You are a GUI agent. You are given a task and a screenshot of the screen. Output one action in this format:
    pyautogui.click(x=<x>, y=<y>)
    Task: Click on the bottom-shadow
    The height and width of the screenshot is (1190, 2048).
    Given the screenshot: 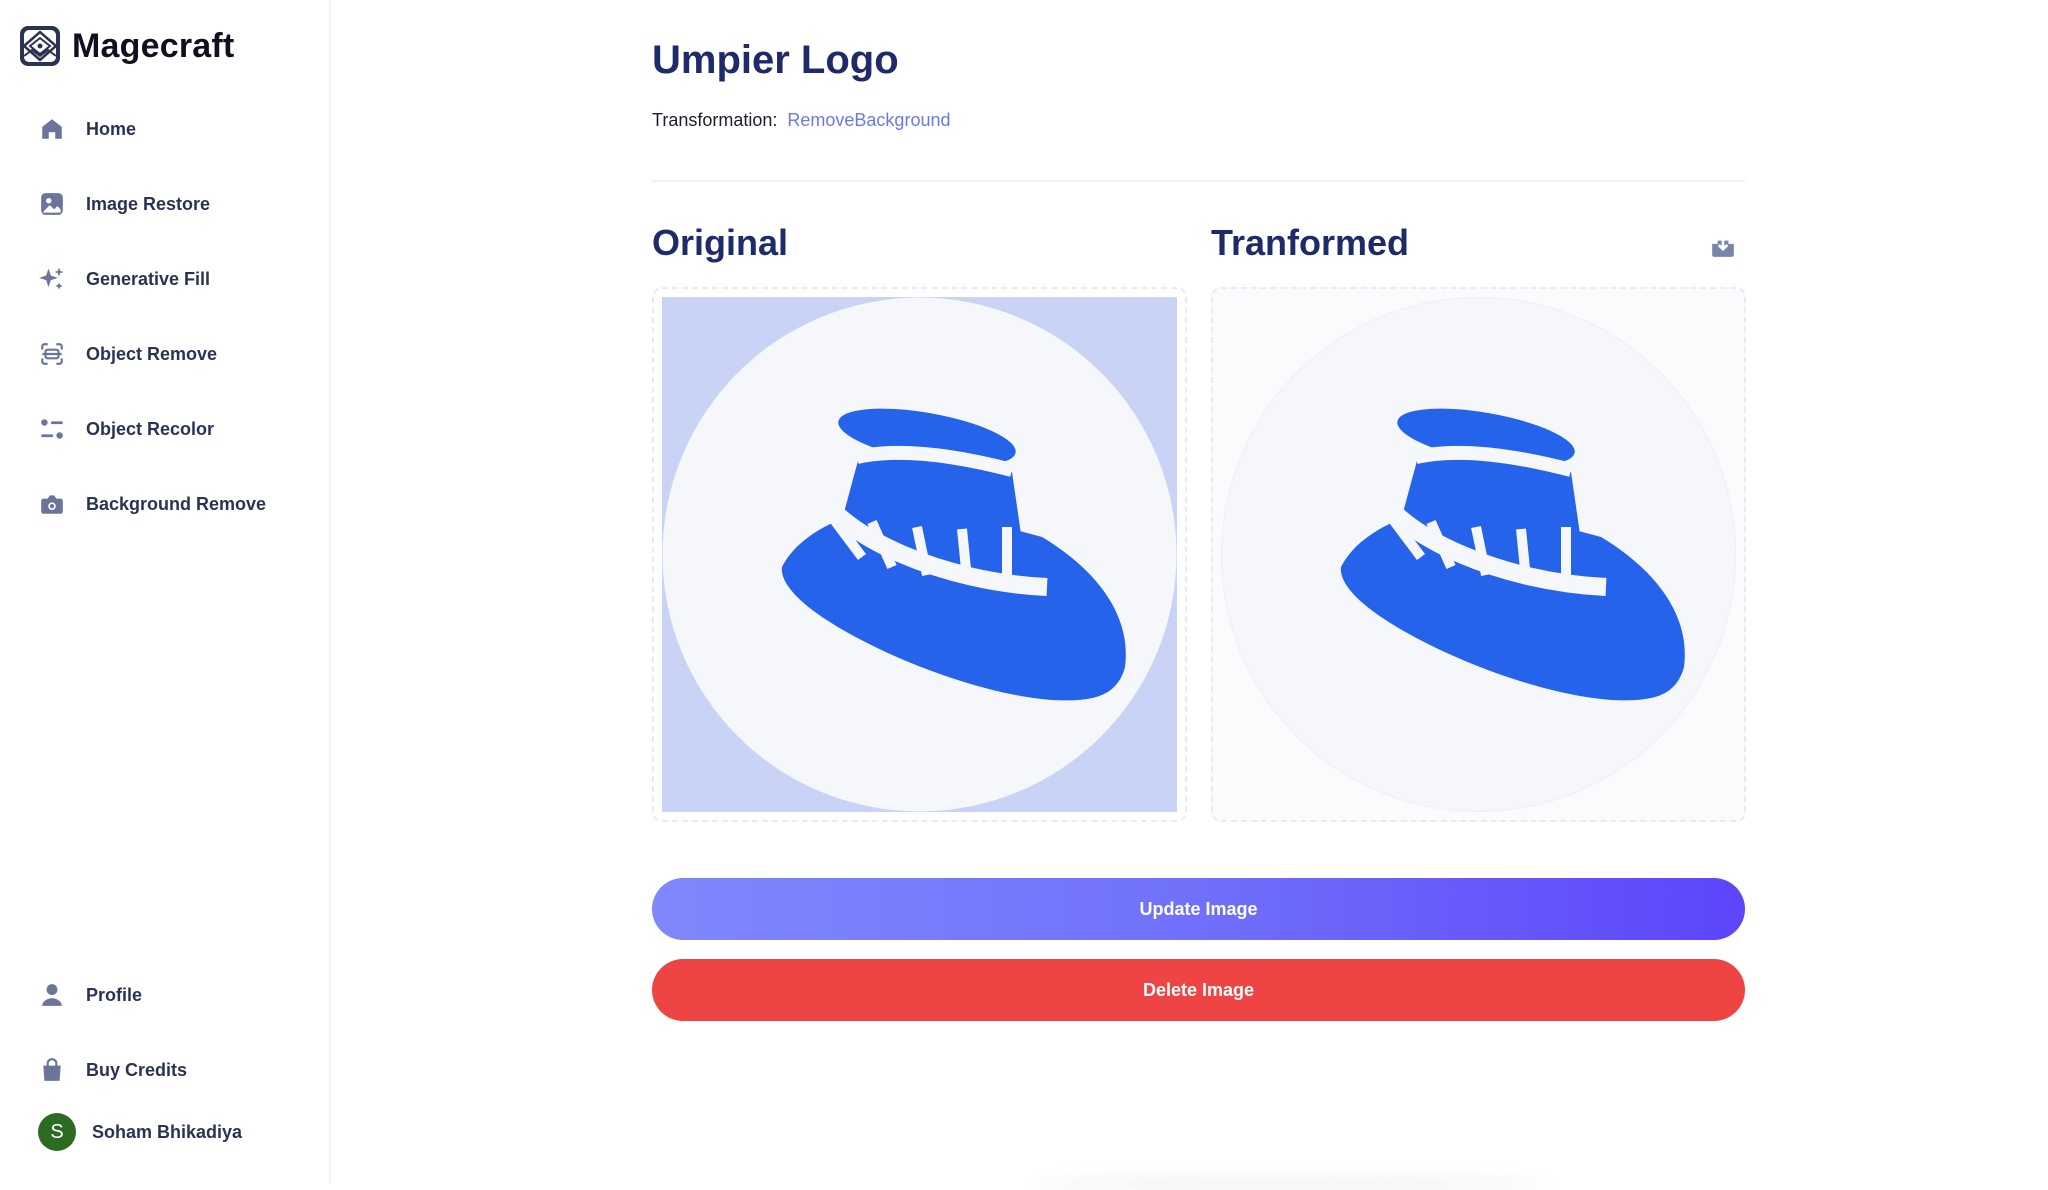 What is the action you would take?
    pyautogui.click(x=1290, y=1184)
    